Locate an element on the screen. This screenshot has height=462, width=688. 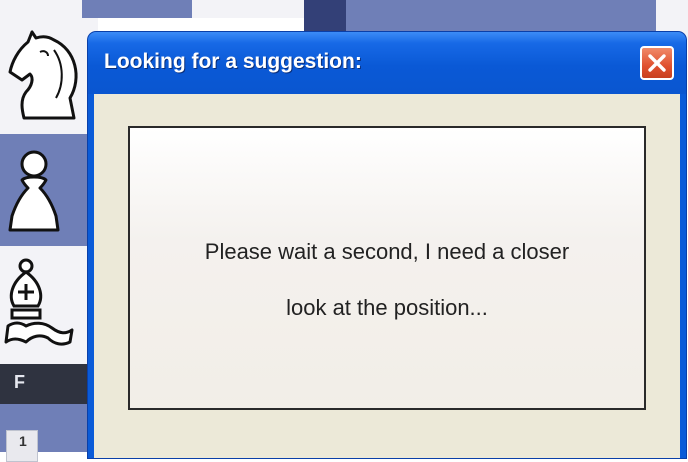
file-label: F is located at coordinates (19, 382).